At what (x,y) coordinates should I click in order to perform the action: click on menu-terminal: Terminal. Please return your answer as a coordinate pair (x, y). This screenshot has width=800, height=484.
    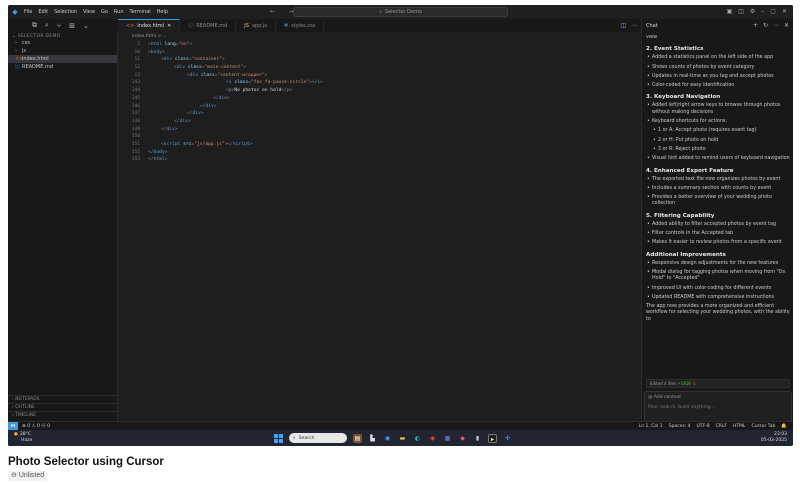
    Looking at the image, I should click on (140, 12).